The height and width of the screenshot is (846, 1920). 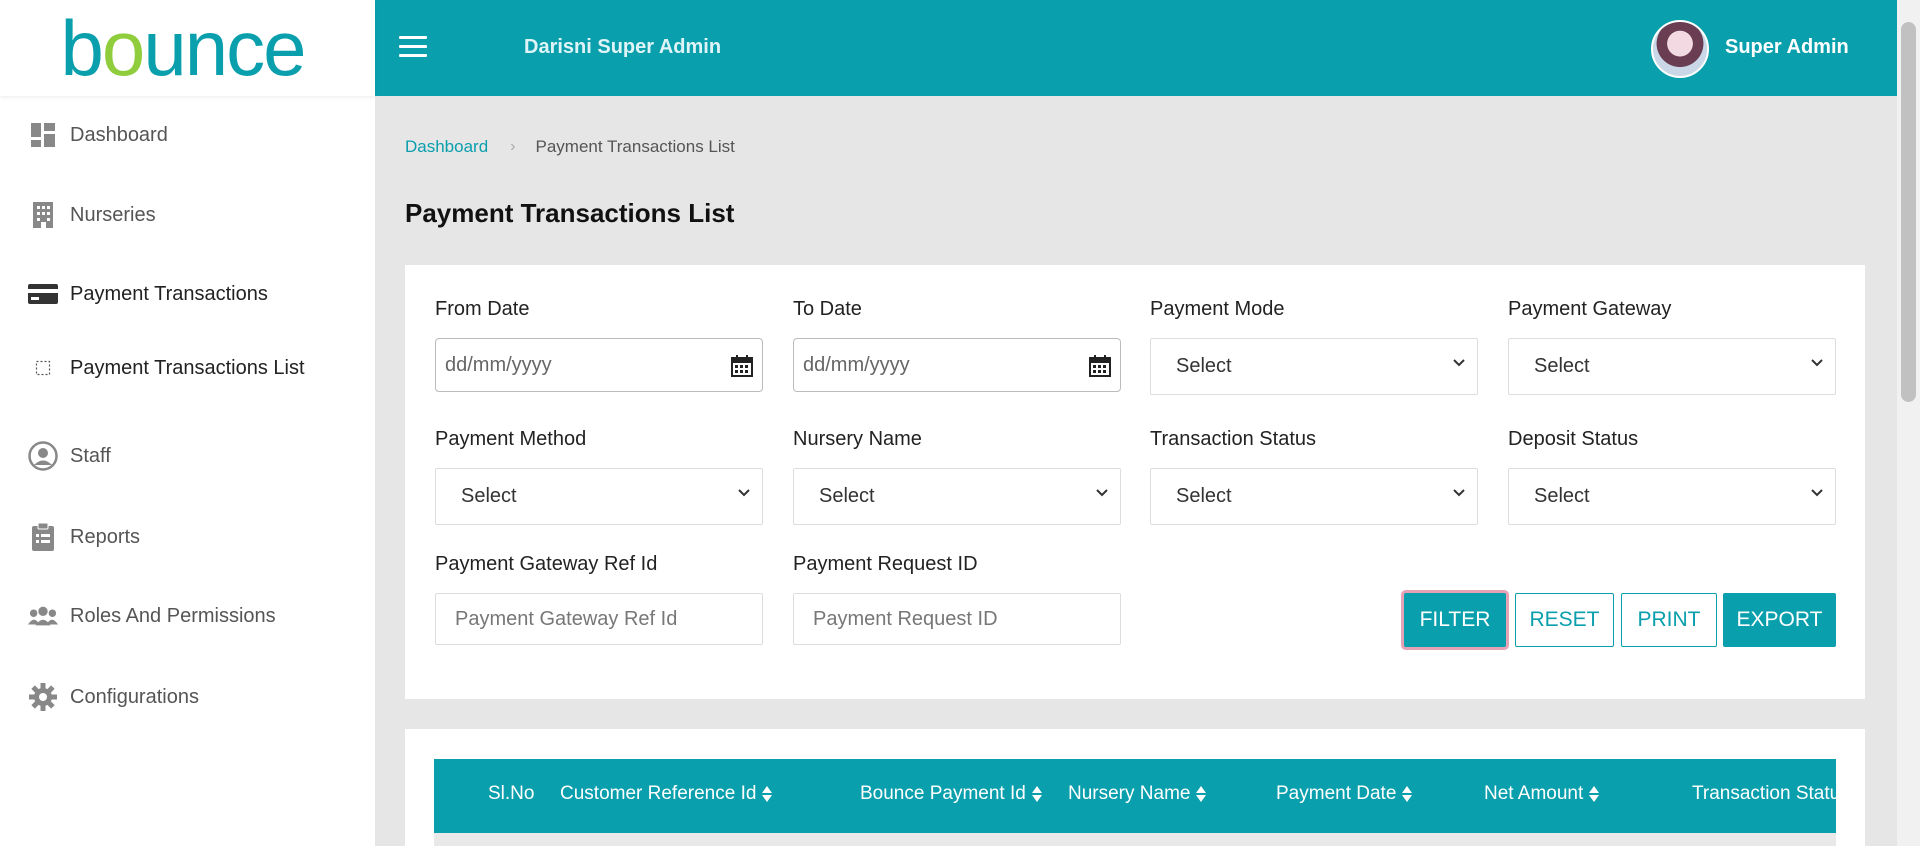 I want to click on gateway-ref-id-input: Payment Gateway Ref Id, so click(x=599, y=619).